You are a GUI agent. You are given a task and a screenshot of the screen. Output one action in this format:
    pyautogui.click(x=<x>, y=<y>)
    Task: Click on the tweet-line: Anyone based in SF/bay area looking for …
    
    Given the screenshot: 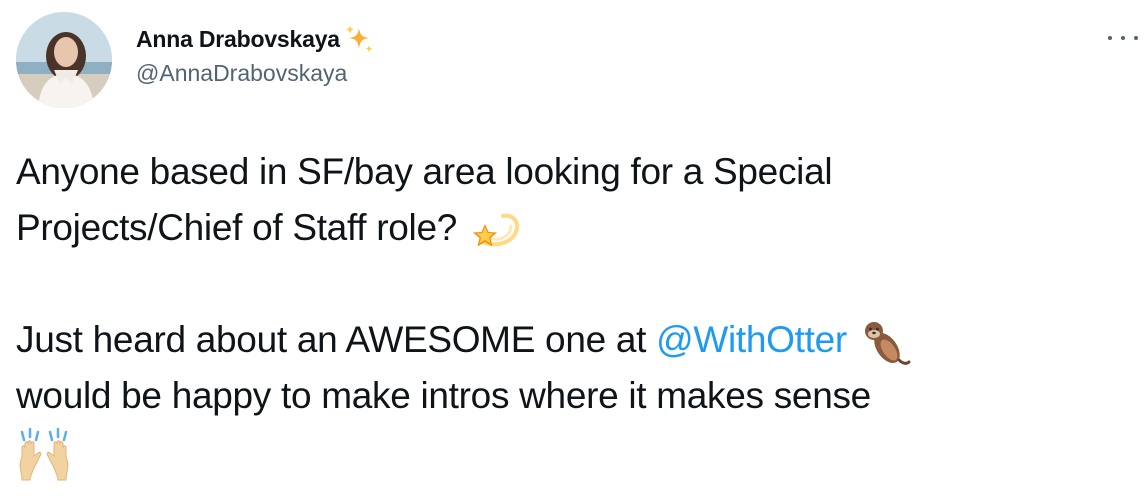 What is the action you would take?
    pyautogui.click(x=576, y=172)
    